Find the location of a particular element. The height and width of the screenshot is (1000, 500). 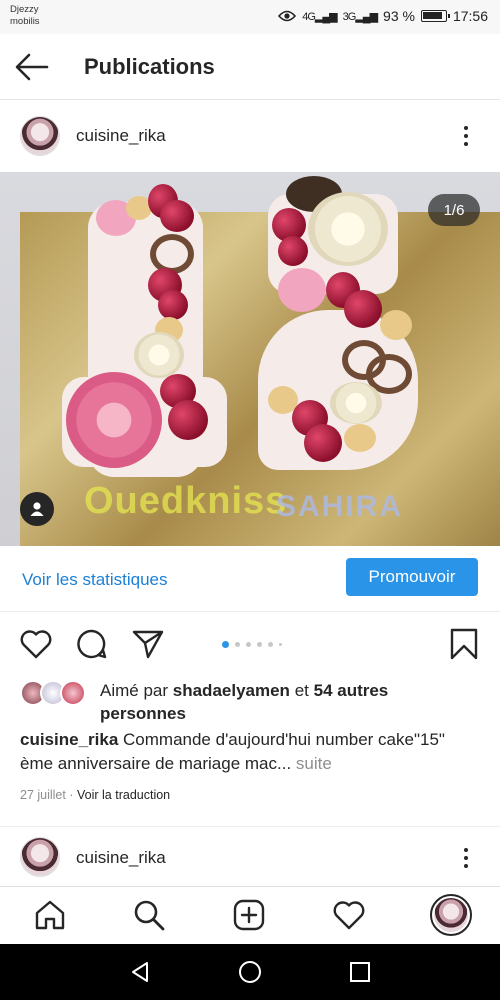

nav-new-post is located at coordinates (249, 915).